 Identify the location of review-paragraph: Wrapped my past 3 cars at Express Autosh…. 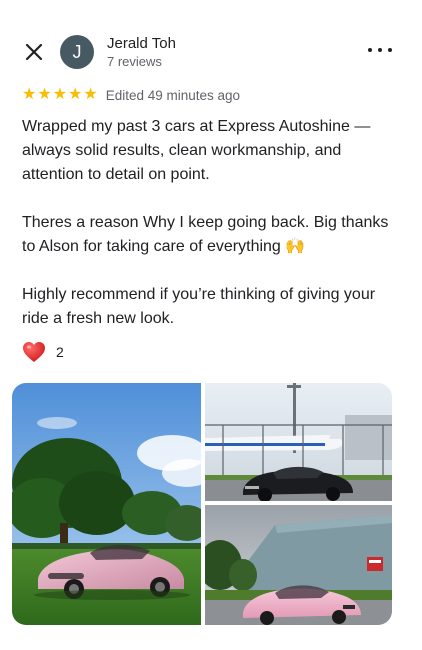
(196, 150).